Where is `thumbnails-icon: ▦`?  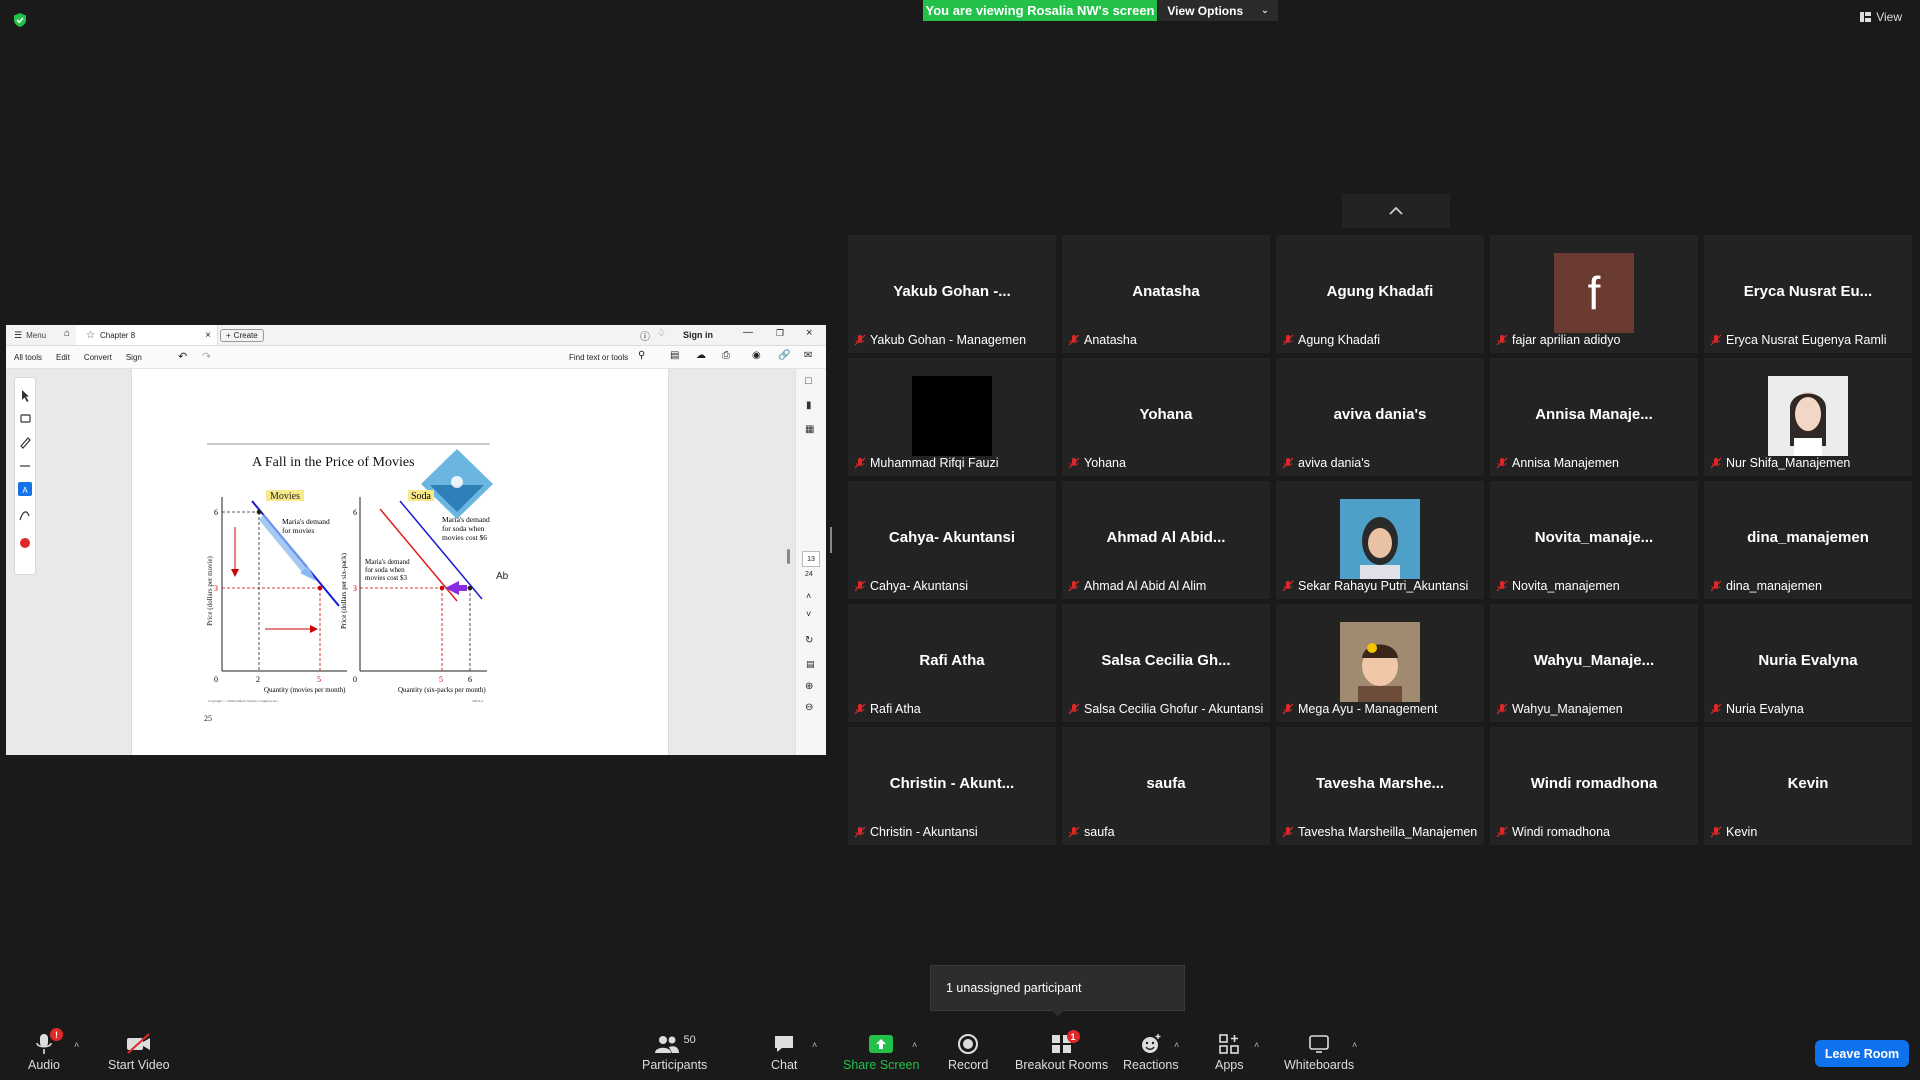
thumbnails-icon: ▦ is located at coordinates (809, 429).